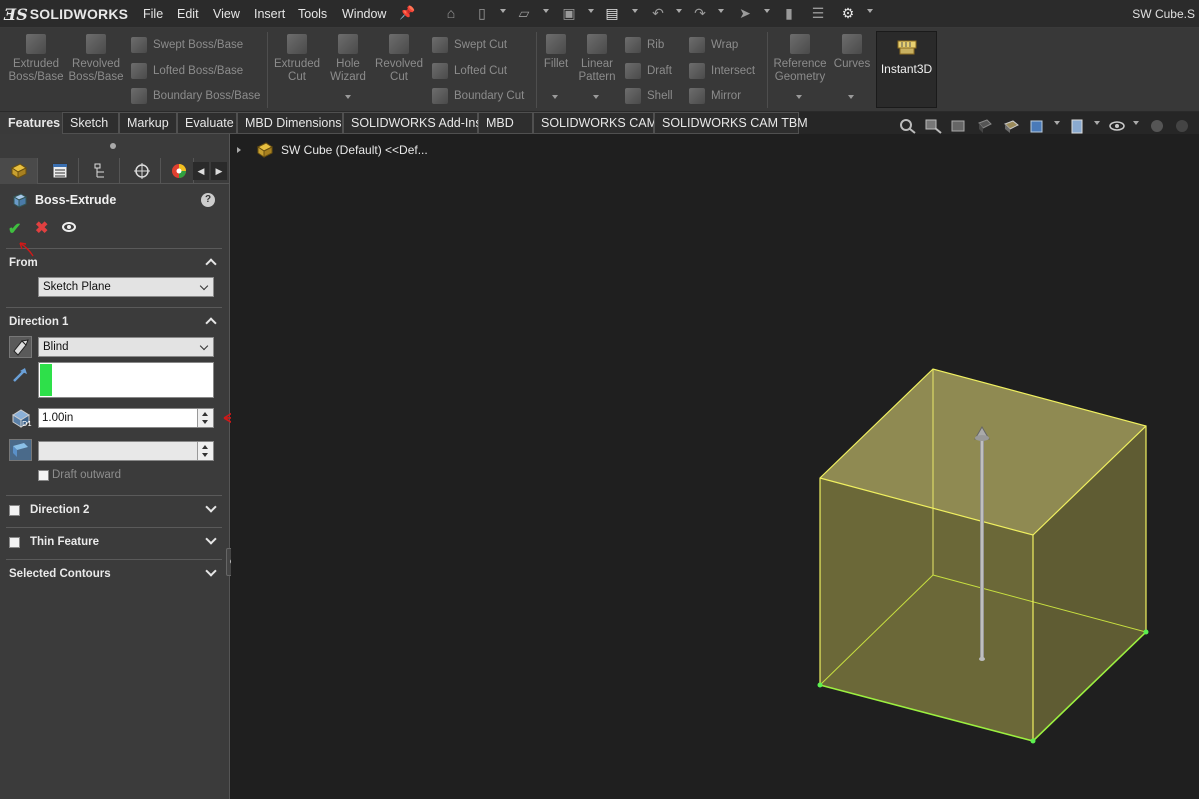 Image resolution: width=1199 pixels, height=799 pixels. I want to click on expand-direction2-icon, so click(211, 507).